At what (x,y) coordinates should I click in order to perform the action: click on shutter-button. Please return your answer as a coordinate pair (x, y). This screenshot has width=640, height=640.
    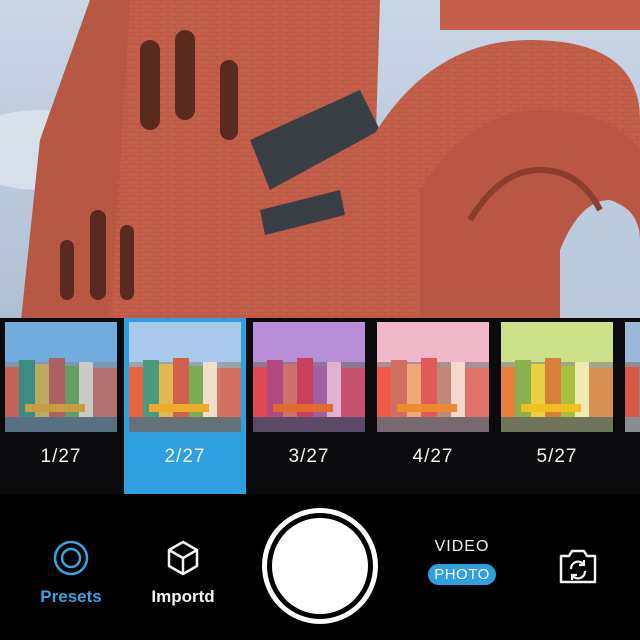
    Looking at the image, I should click on (320, 566).